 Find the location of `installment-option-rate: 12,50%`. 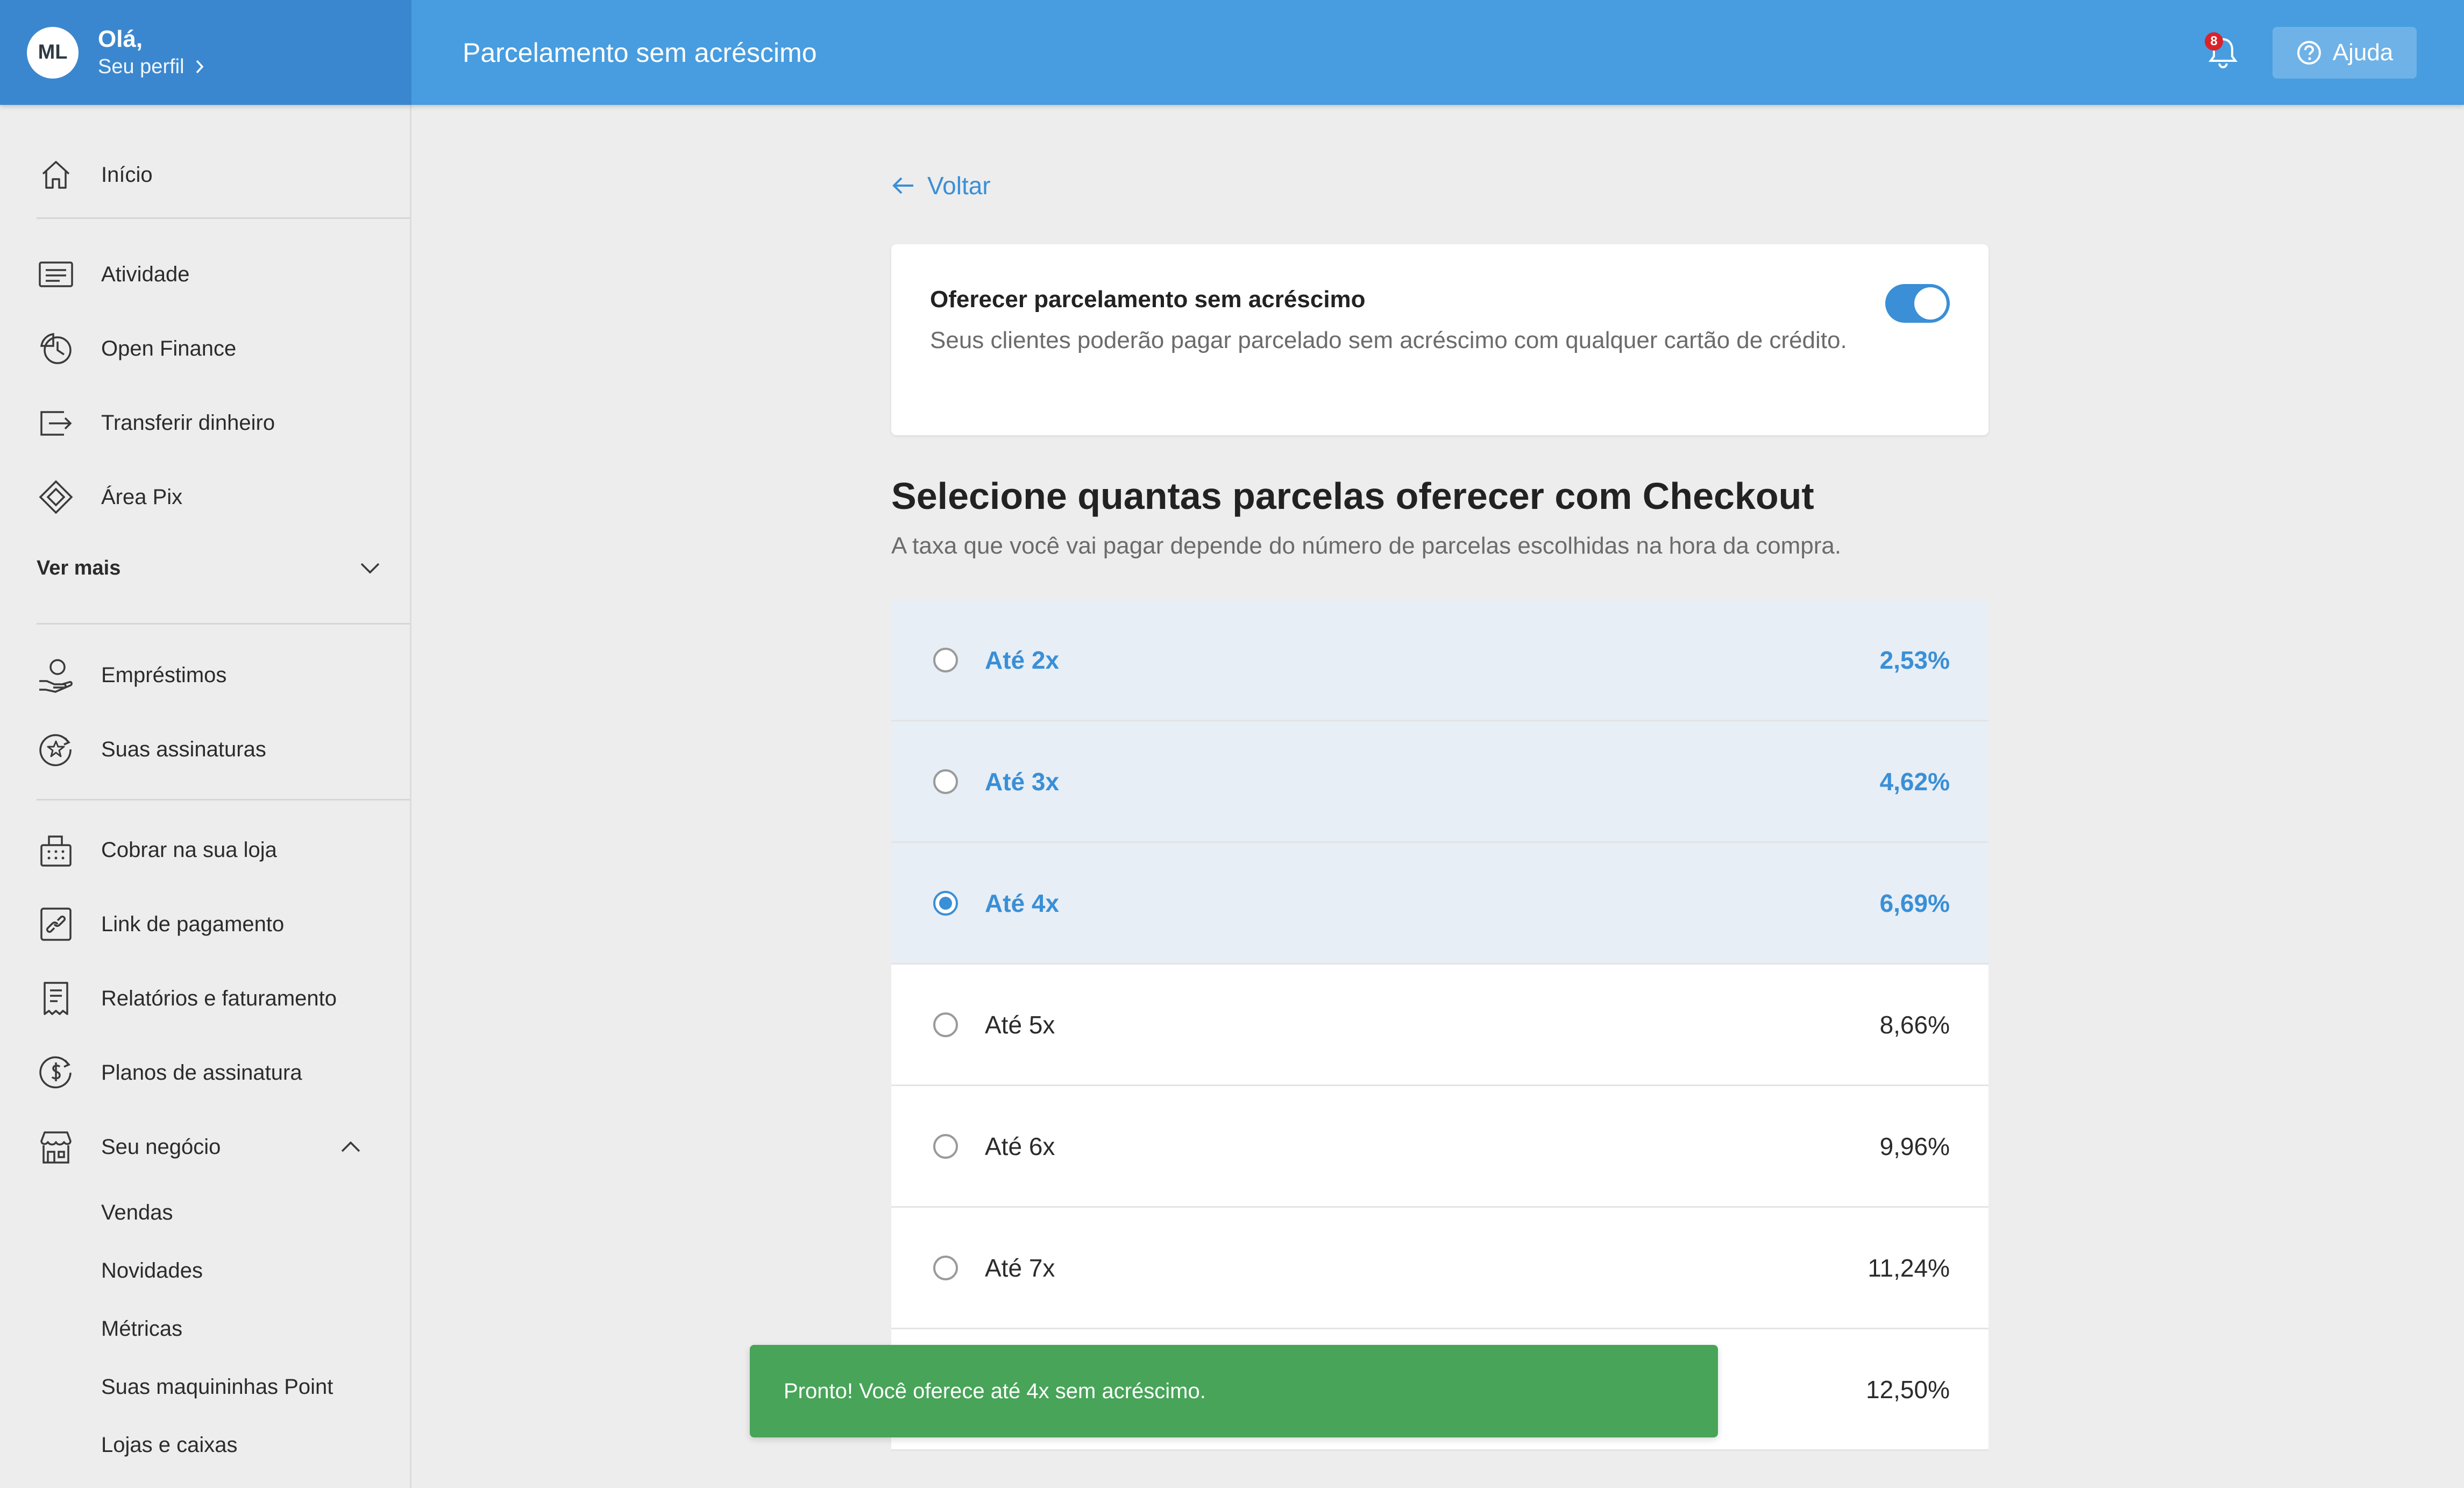

installment-option-rate: 12,50% is located at coordinates (1907, 1389).